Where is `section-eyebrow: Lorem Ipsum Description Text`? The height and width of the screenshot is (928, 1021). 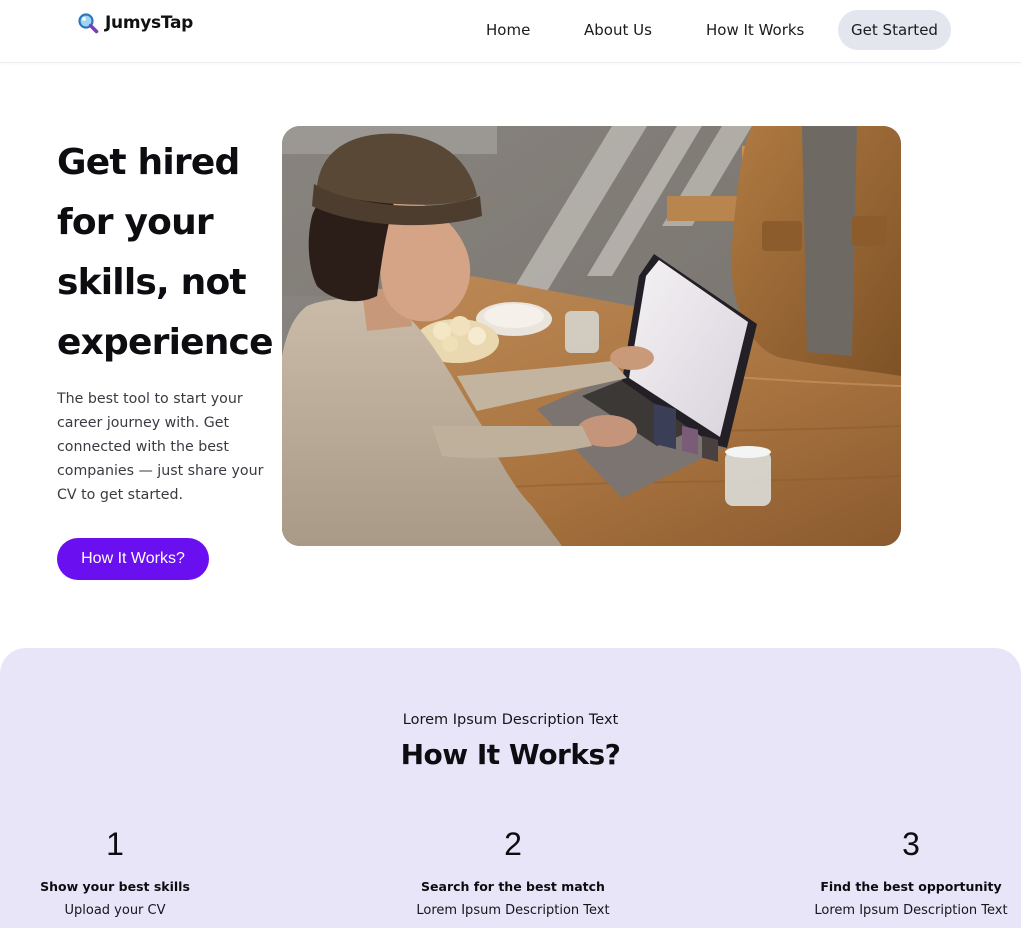 section-eyebrow: Lorem Ipsum Description Text is located at coordinates (510, 720).